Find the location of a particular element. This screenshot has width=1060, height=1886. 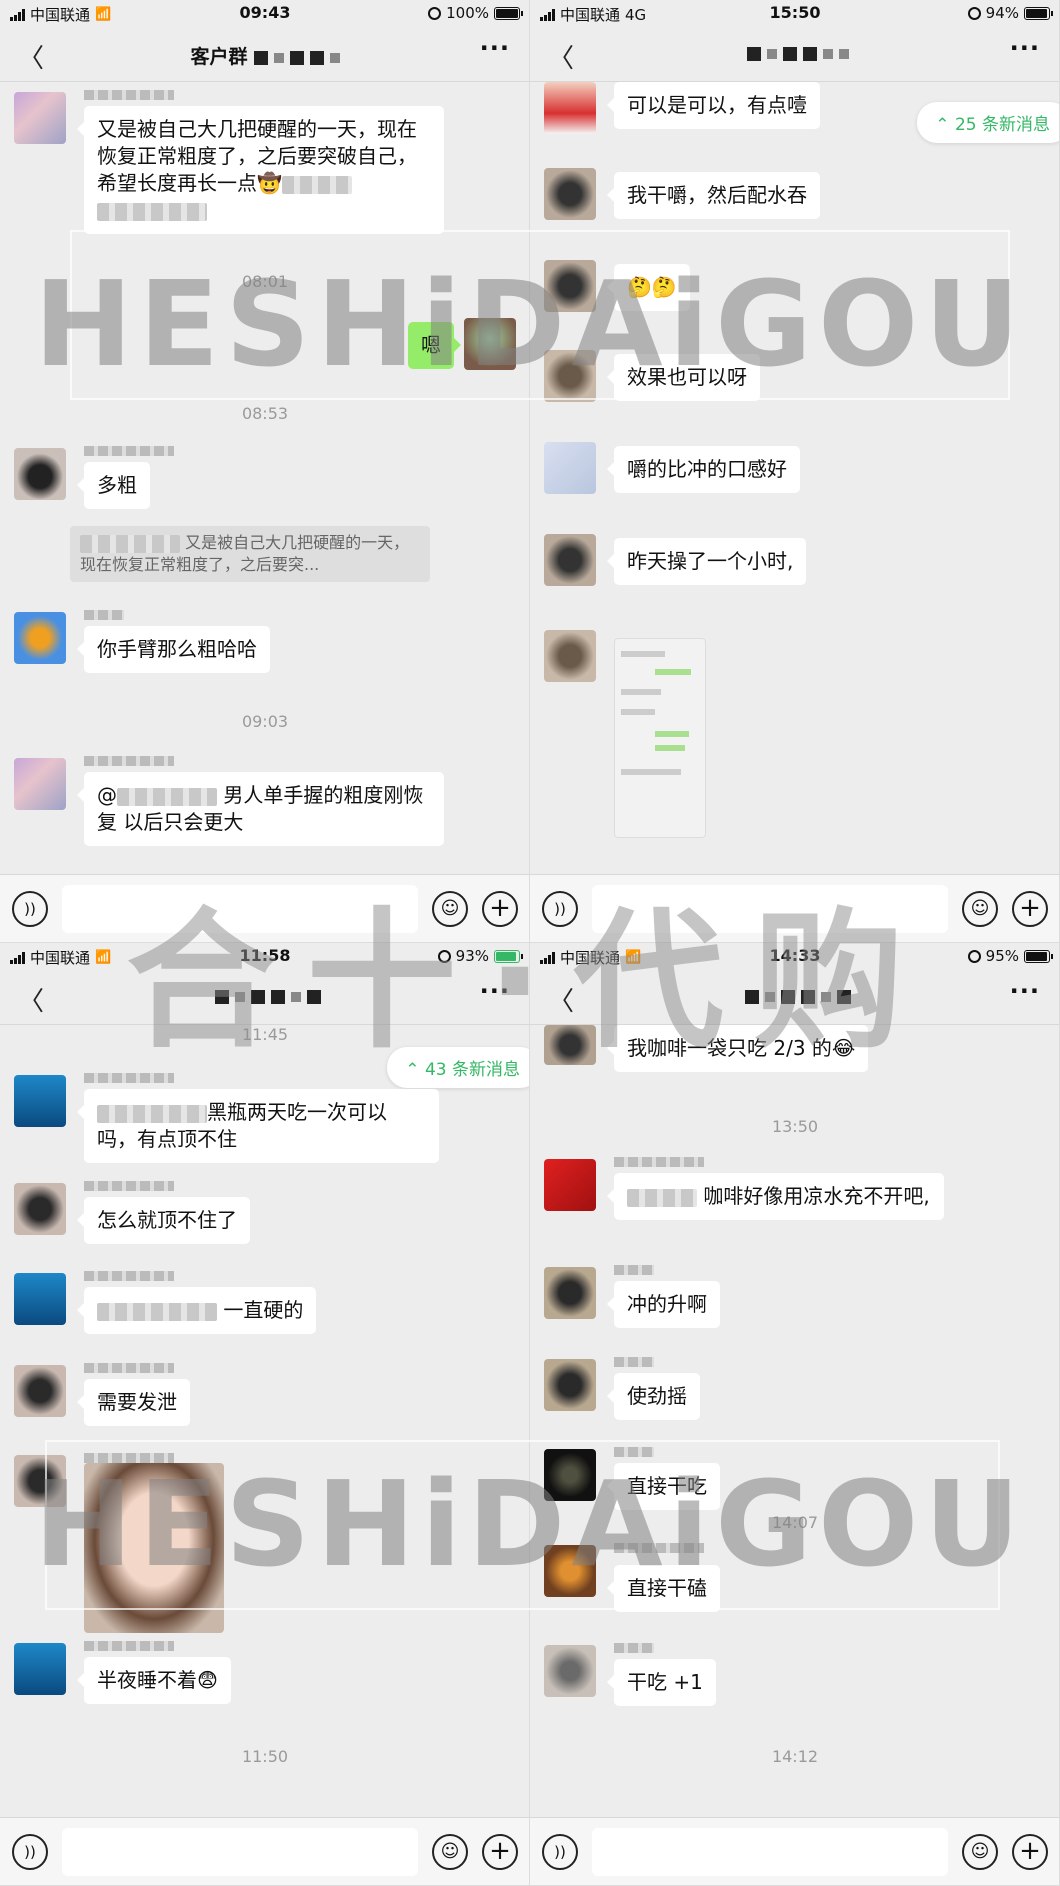

message-bubble: 怎么就顶不住了 is located at coordinates (163, 1220).